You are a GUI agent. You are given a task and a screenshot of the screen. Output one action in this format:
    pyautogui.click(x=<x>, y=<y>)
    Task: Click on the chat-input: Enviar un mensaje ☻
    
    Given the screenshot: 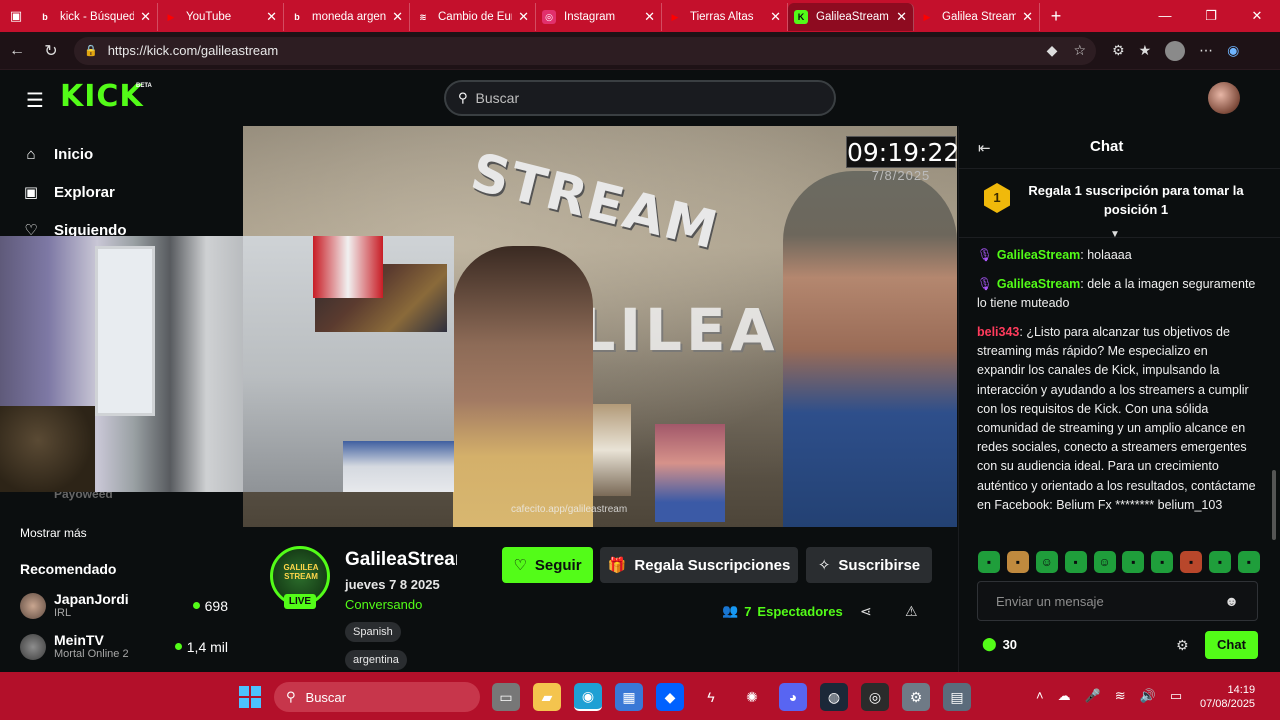 What is the action you would take?
    pyautogui.click(x=1117, y=601)
    